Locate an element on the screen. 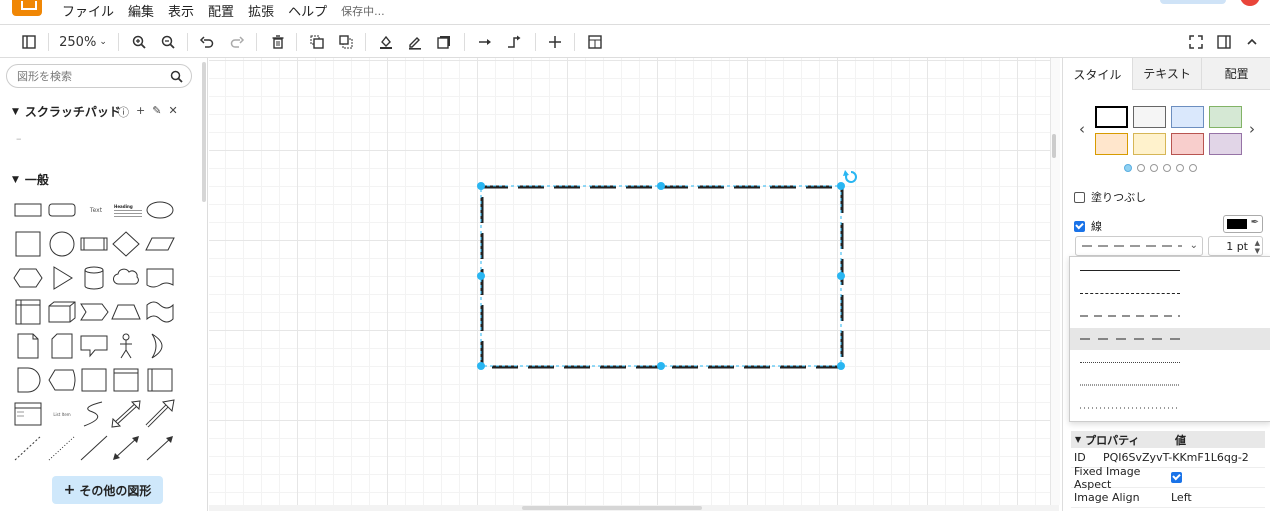 This screenshot has height=511, width=1270. shape-process is located at coordinates (94, 244).